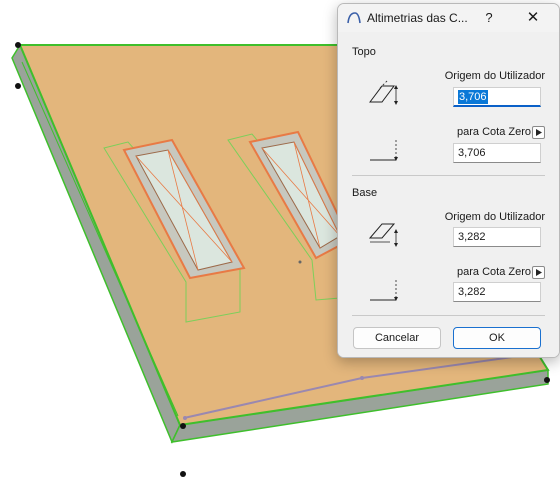 The width and height of the screenshot is (560, 478). Describe the element at coordinates (383, 92) in the screenshot. I see `top-user-origin-diagram-icon` at that location.